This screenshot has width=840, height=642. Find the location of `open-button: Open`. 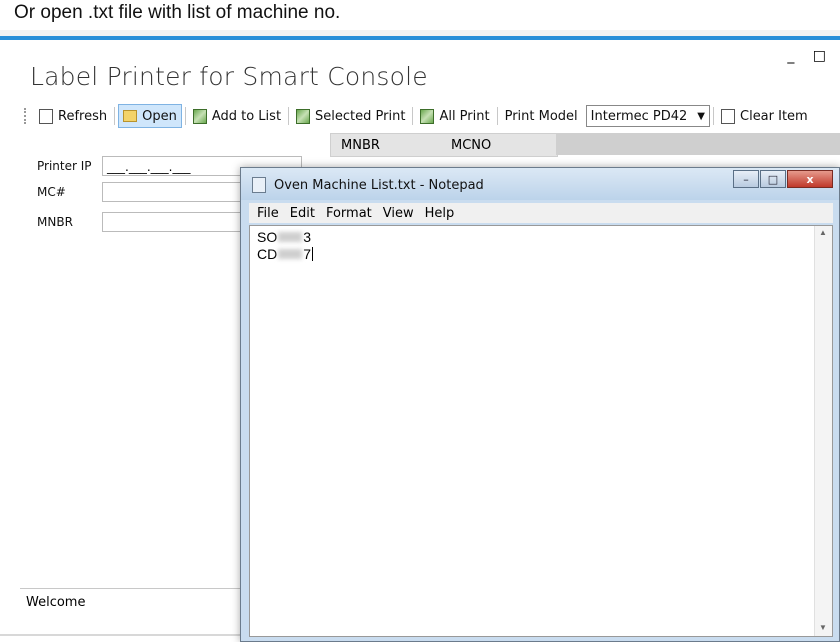

open-button: Open is located at coordinates (150, 116).